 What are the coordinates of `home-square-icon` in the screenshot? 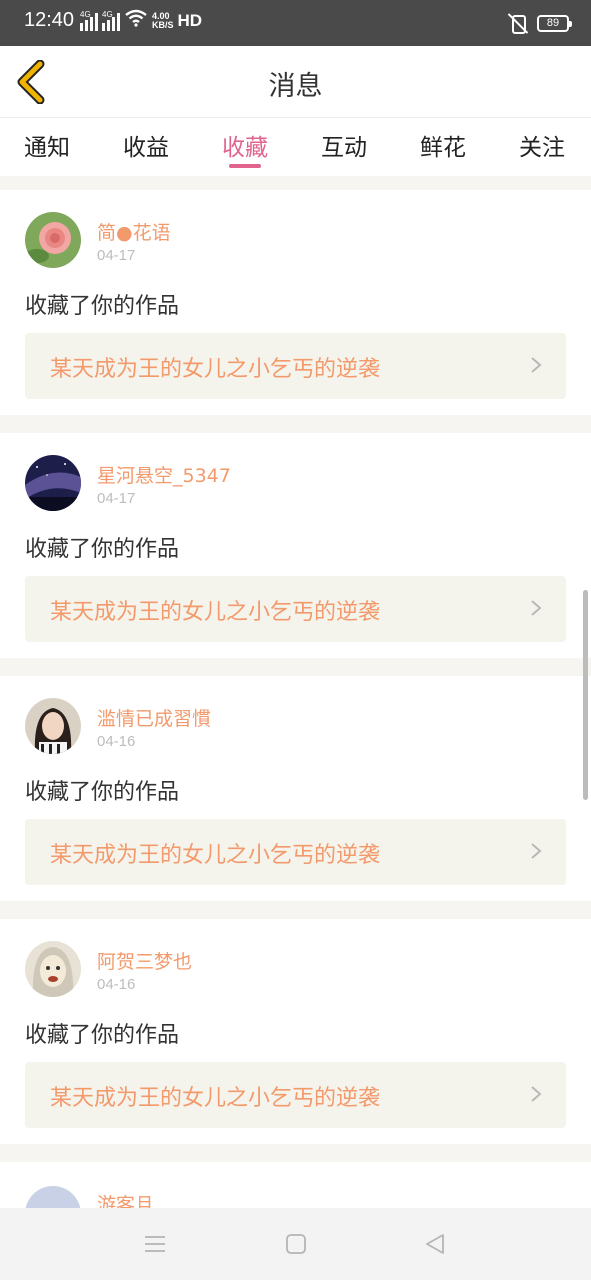 It's located at (296, 1244).